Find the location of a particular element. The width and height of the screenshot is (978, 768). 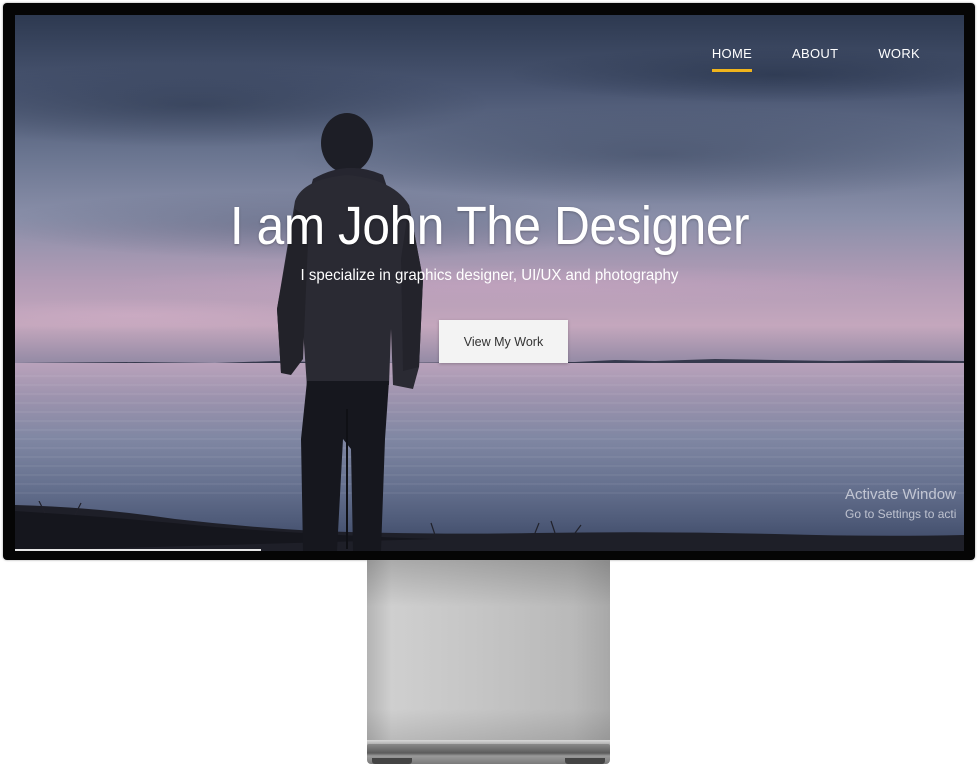

shoreline is located at coordinates (489, 526).